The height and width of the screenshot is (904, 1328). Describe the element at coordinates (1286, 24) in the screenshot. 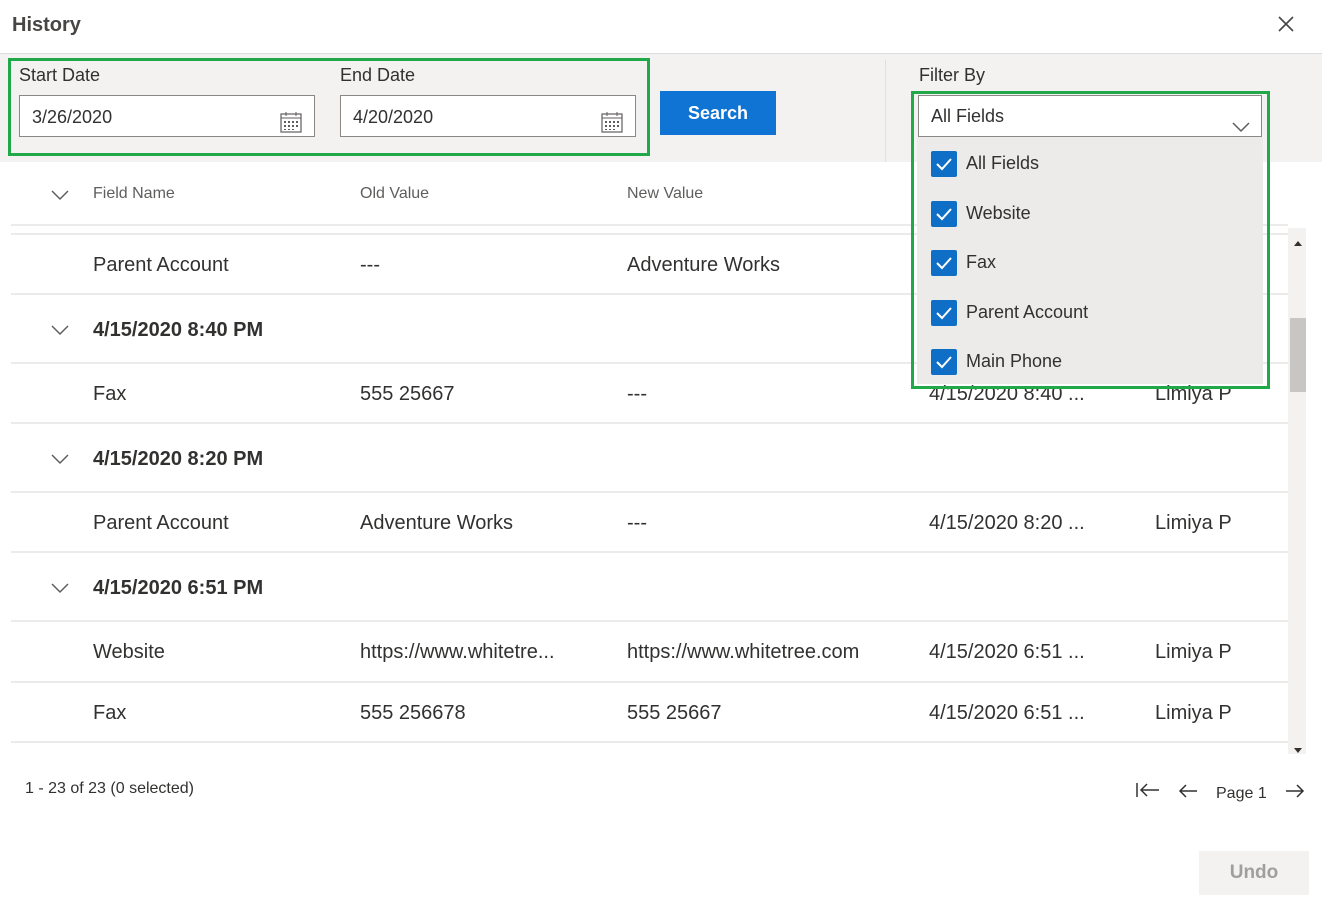

I see `close-icon` at that location.